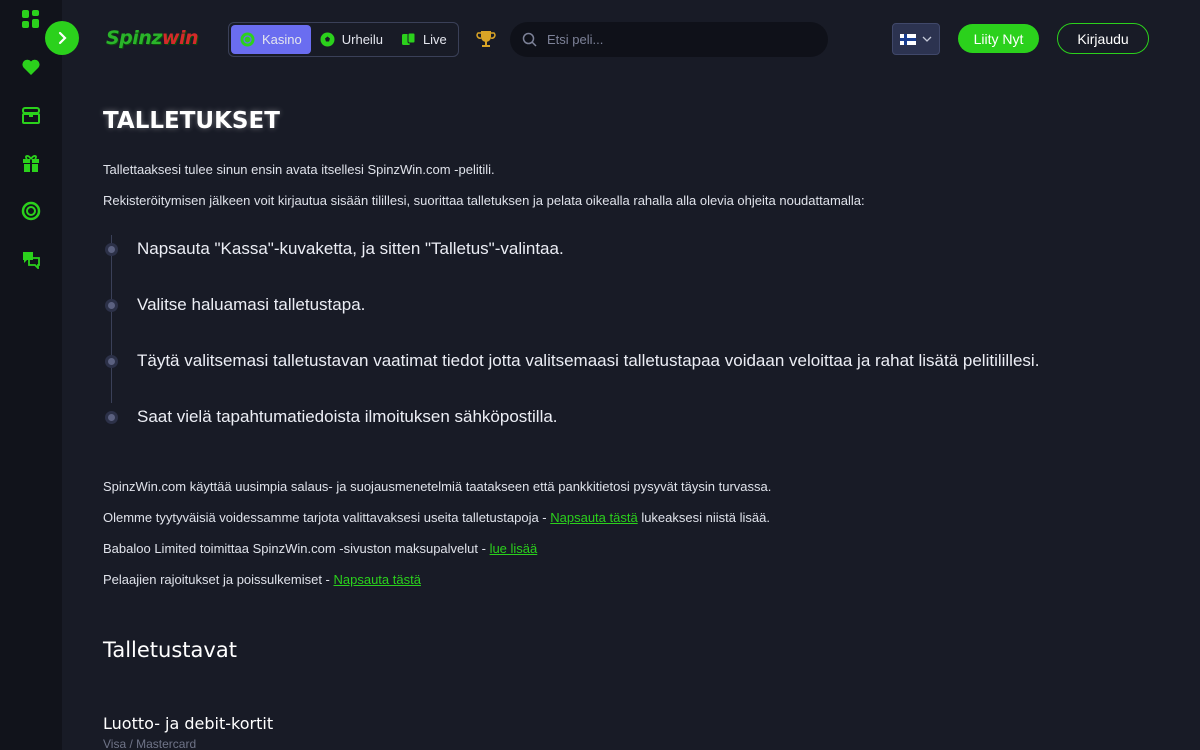 Image resolution: width=1200 pixels, height=750 pixels. I want to click on gift-icon, so click(31, 163).